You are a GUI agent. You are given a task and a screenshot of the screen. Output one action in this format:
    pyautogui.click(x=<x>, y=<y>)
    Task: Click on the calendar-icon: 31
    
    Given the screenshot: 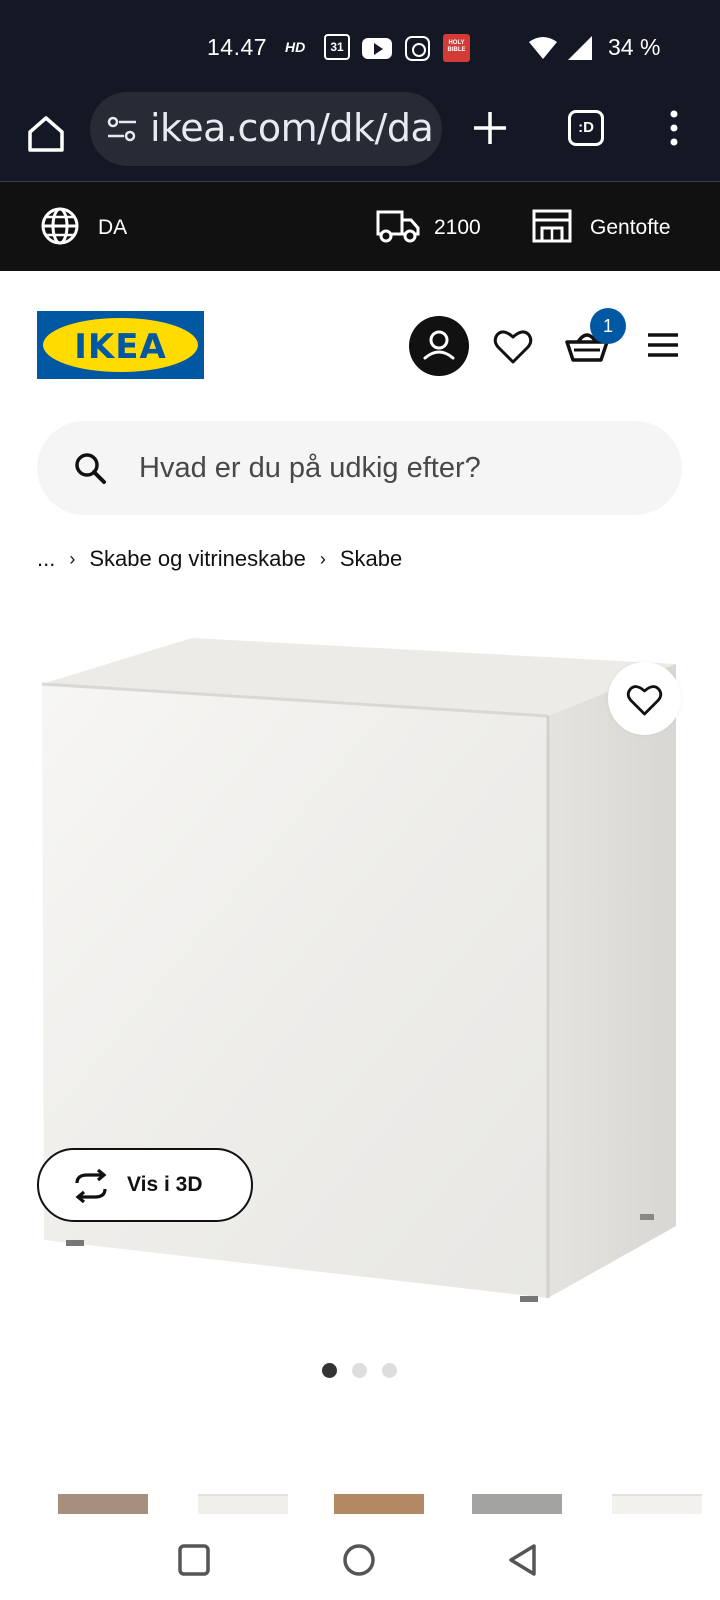 What is the action you would take?
    pyautogui.click(x=337, y=47)
    